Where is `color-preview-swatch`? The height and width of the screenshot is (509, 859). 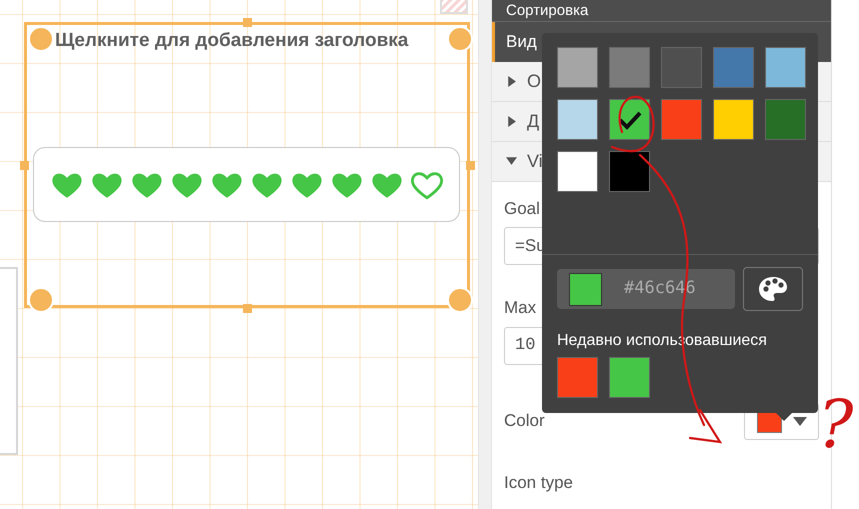
color-preview-swatch is located at coordinates (585, 289).